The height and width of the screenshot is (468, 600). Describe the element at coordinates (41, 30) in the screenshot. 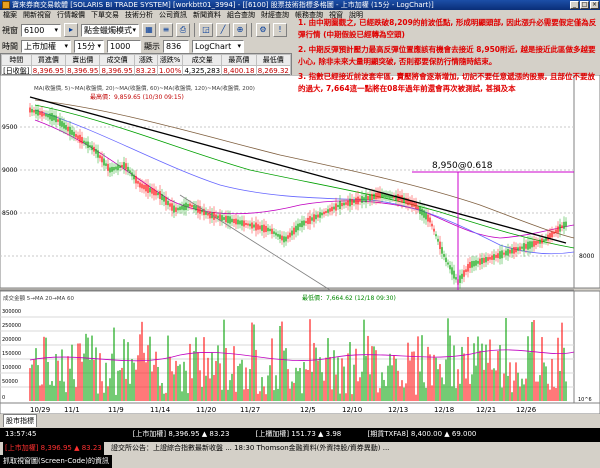

I see `code-input: 6100` at that location.